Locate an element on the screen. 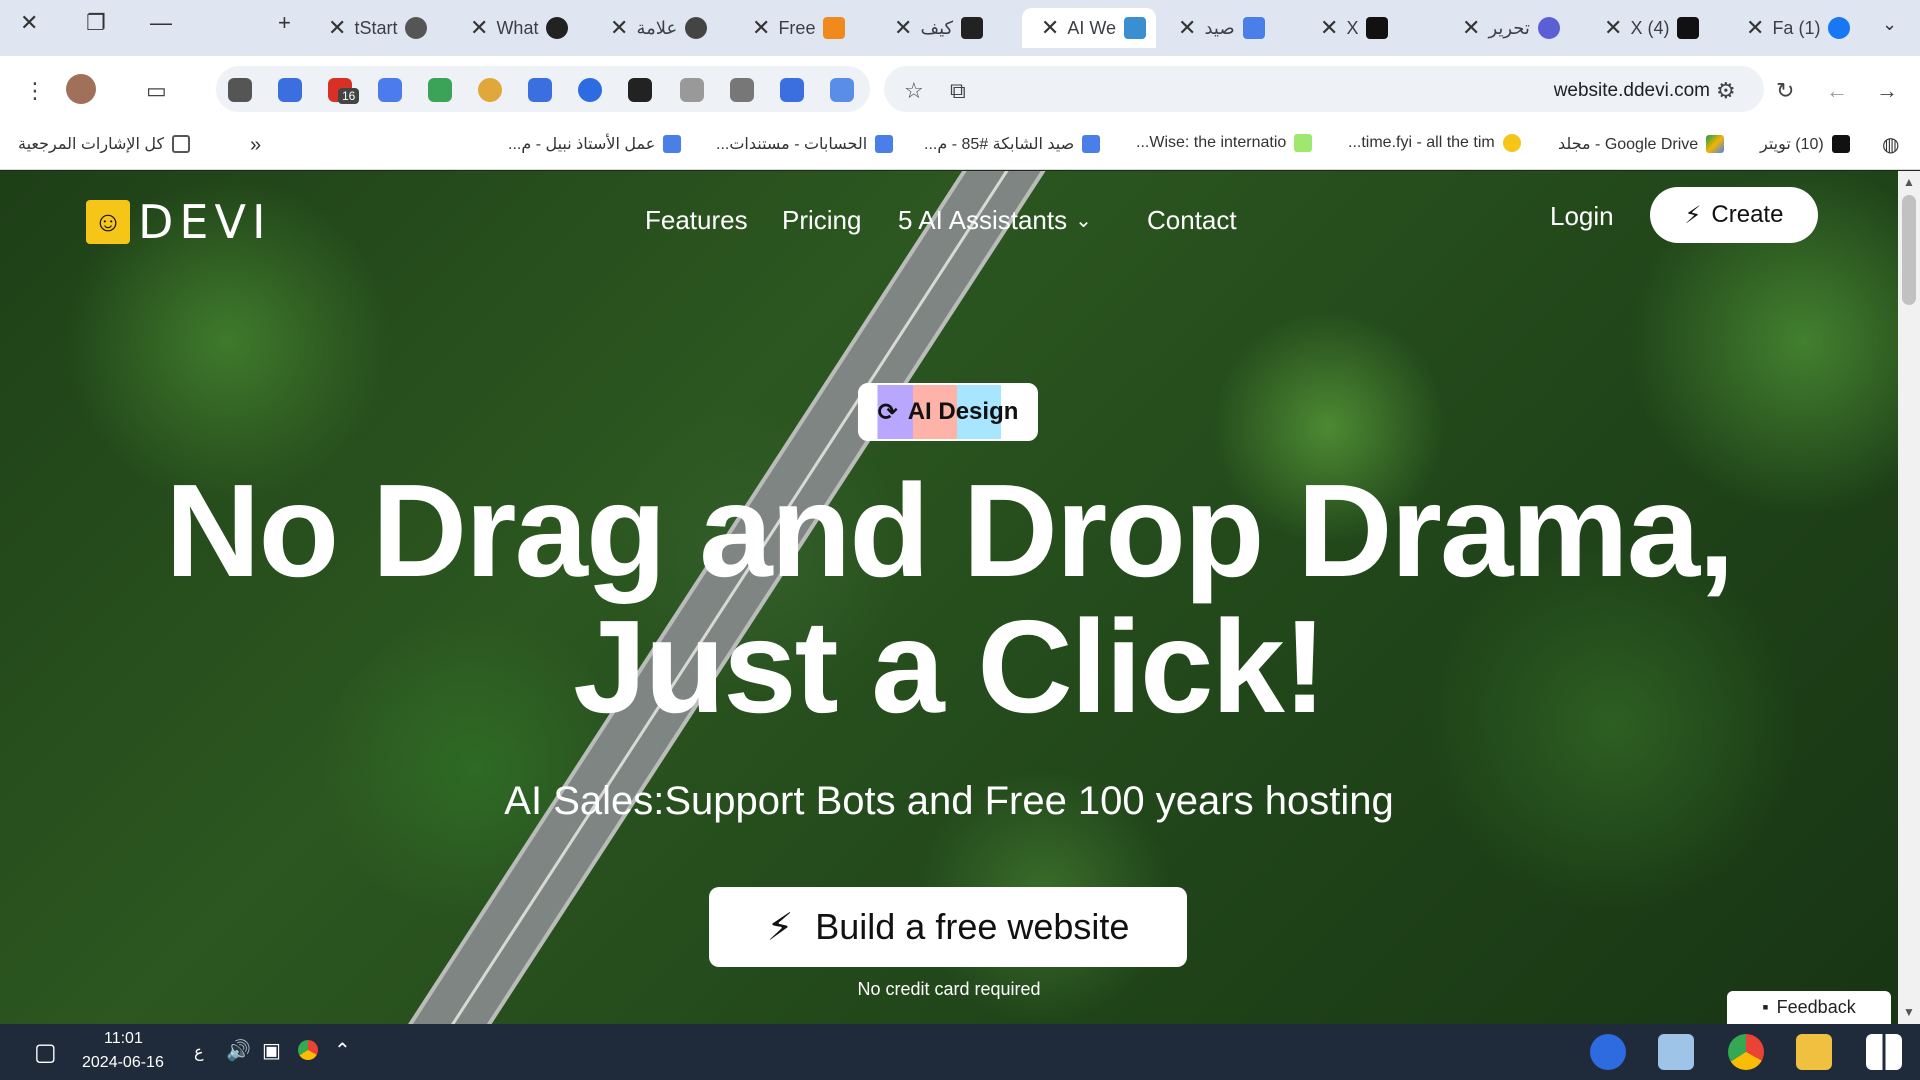  extensions-puzzle-icon is located at coordinates (240, 90).